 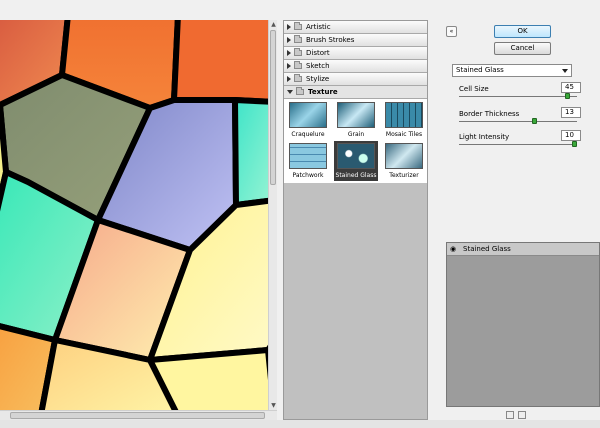 I want to click on horizontal-scroll-thumb, so click(x=137, y=415).